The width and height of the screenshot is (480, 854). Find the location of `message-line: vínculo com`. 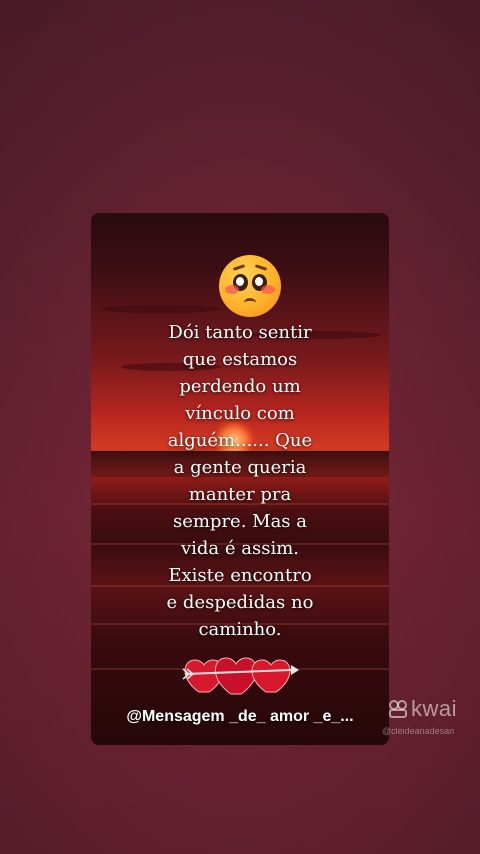

message-line: vínculo com is located at coordinates (240, 413).